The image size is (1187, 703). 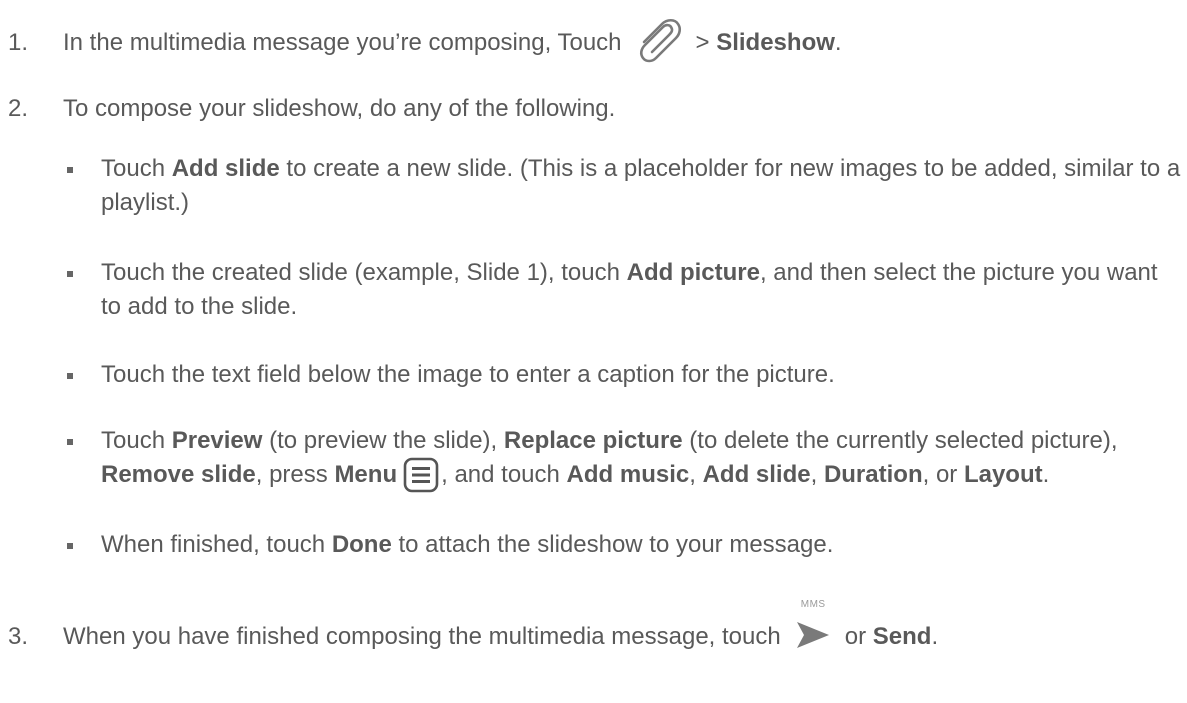 What do you see at coordinates (813, 604) in the screenshot?
I see `send-icon-caption: MMS` at bounding box center [813, 604].